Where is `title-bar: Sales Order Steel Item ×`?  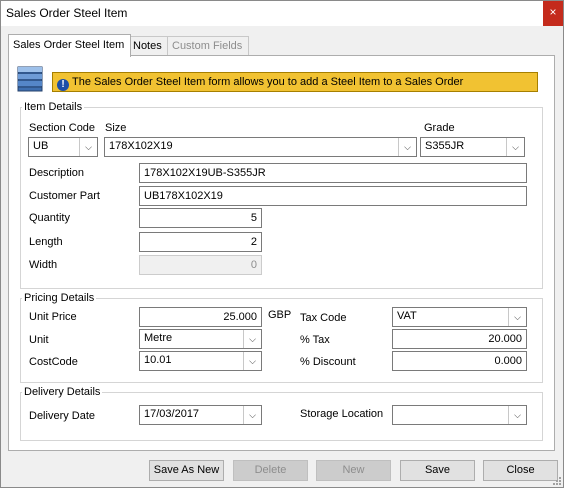 title-bar: Sales Order Steel Item × is located at coordinates (282, 13).